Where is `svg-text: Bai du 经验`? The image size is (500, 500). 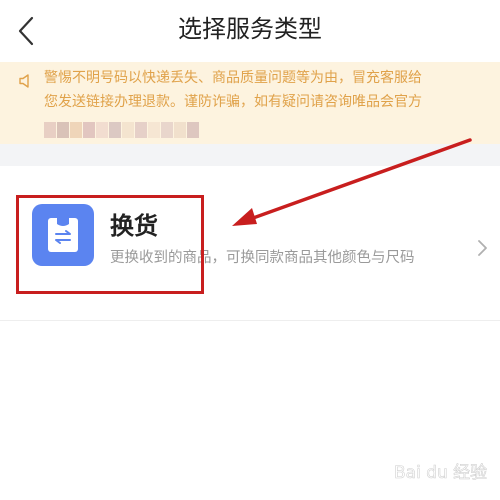
svg-text: Bai du 经验 is located at coordinates (440, 473).